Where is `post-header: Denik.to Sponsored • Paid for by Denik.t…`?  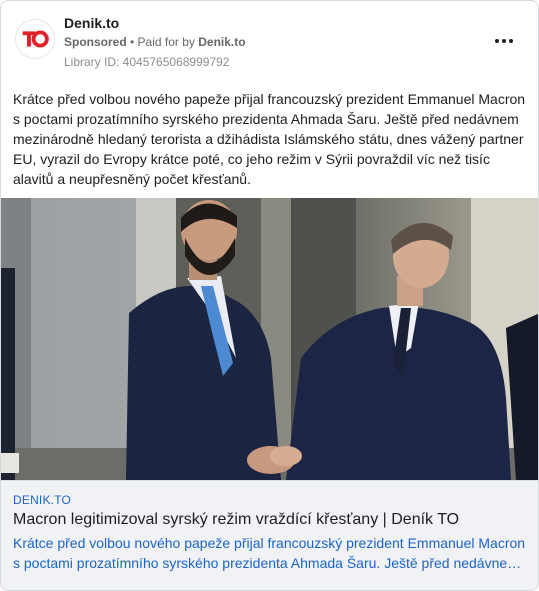
post-header: Denik.to Sponsored • Paid for by Denik.t… is located at coordinates (269, 41).